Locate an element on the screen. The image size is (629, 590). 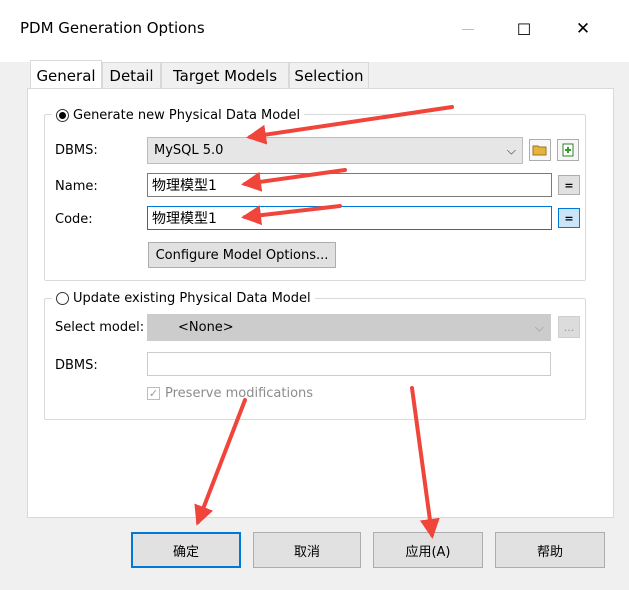
annotation-arrow-ok is located at coordinates (220, 462).